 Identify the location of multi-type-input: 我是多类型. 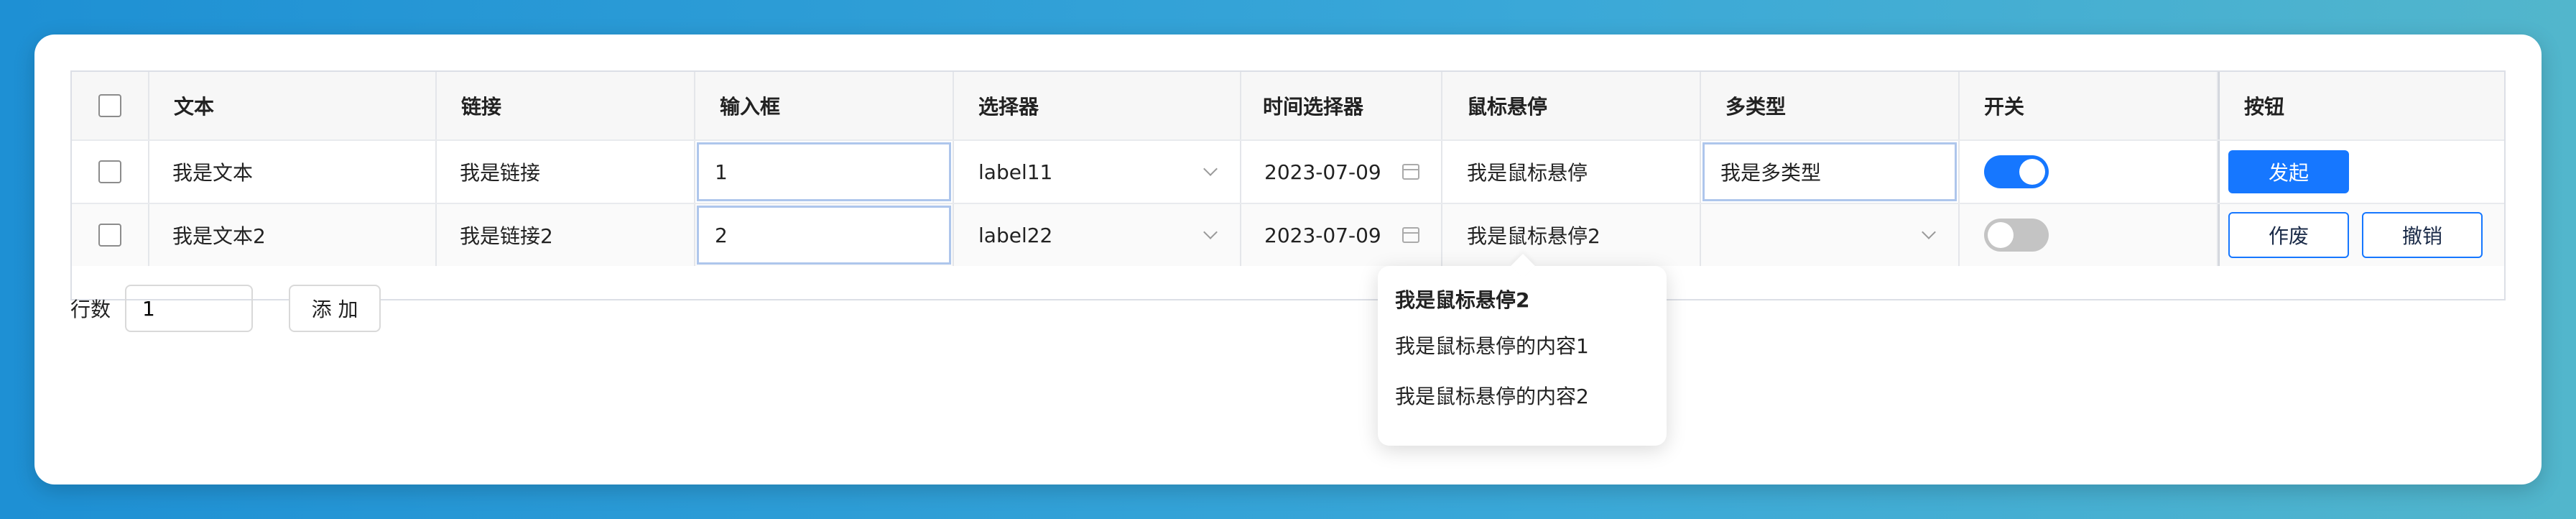
(1829, 171).